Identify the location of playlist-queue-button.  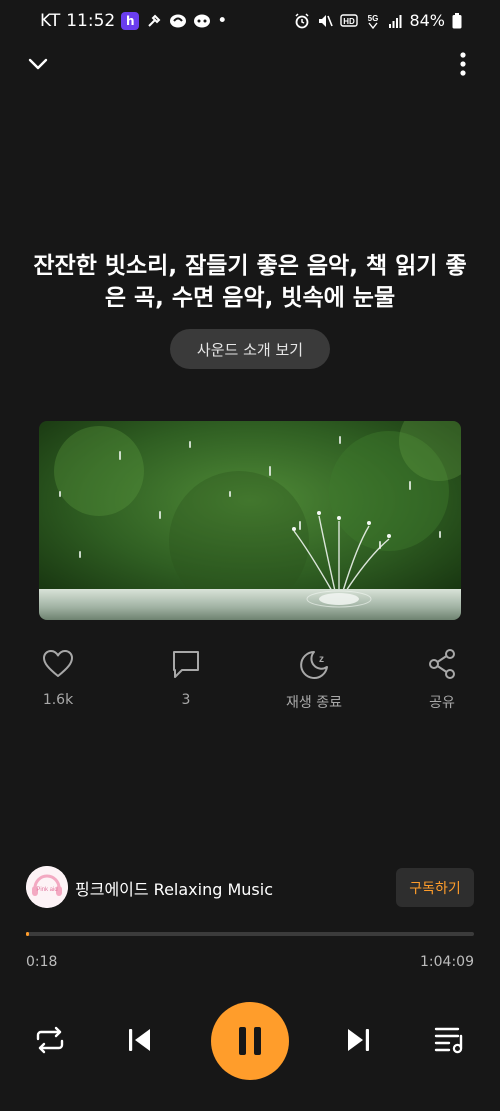
(450, 1040).